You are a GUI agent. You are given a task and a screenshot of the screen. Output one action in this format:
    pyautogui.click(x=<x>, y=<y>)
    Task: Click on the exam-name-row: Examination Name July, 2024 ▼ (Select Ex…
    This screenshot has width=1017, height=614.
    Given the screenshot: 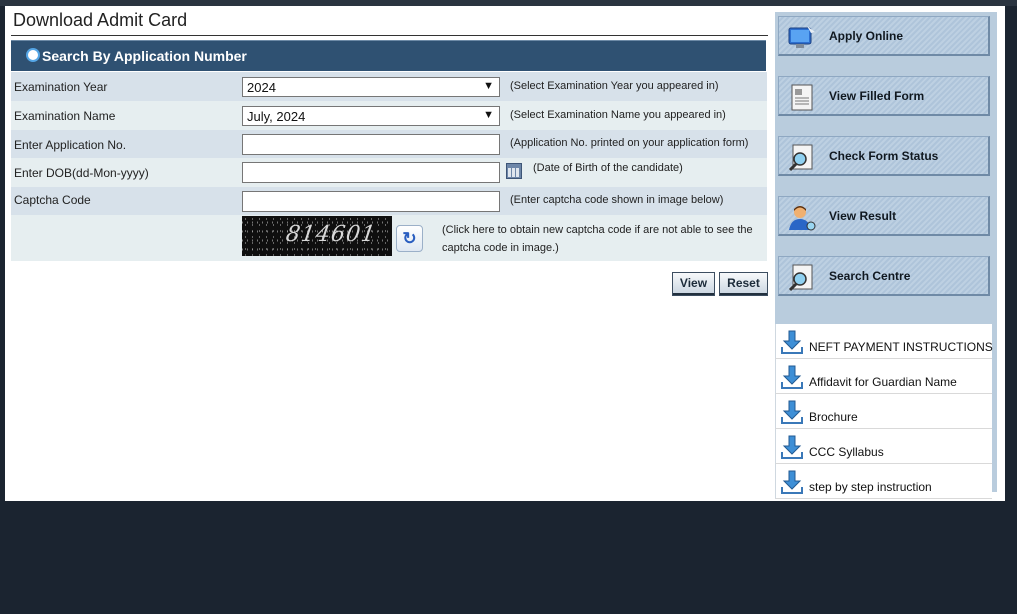 What is the action you would take?
    pyautogui.click(x=389, y=115)
    